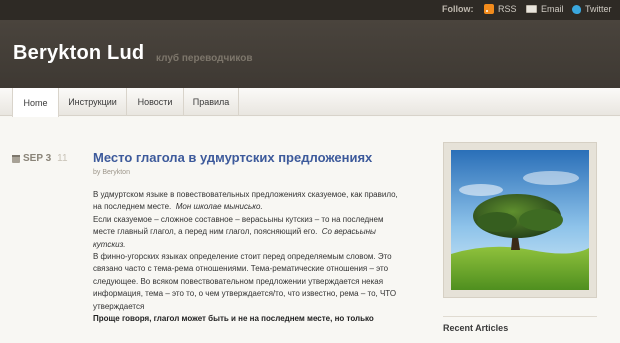 This screenshot has width=620, height=343. Describe the element at coordinates (35, 102) in the screenshot. I see `nav-item-home: Home` at that location.